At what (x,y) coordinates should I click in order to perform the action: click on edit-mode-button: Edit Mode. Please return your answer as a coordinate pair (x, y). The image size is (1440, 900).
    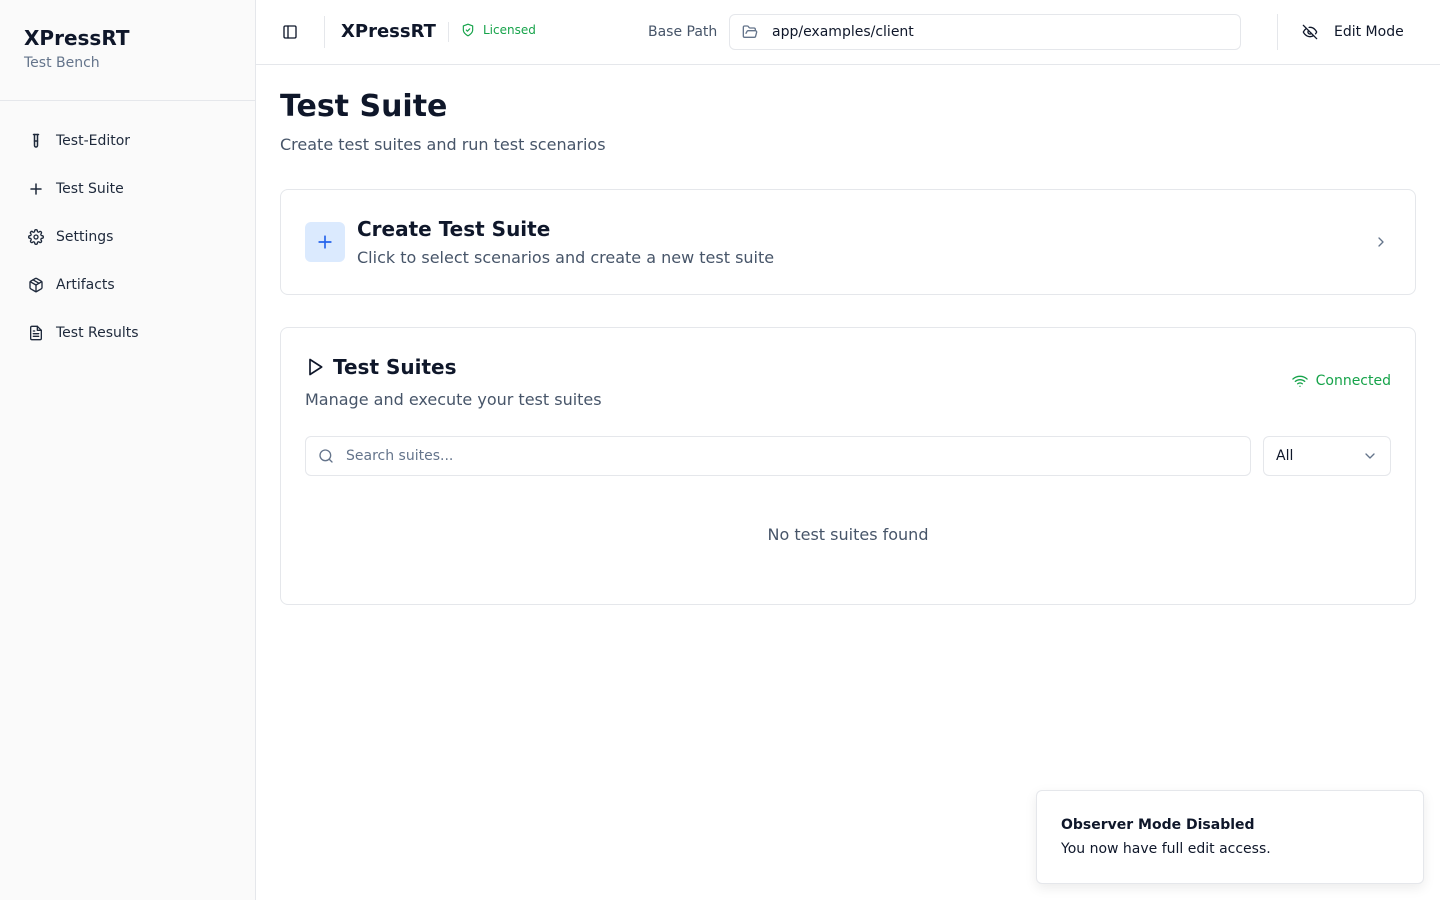
    Looking at the image, I should click on (1353, 32).